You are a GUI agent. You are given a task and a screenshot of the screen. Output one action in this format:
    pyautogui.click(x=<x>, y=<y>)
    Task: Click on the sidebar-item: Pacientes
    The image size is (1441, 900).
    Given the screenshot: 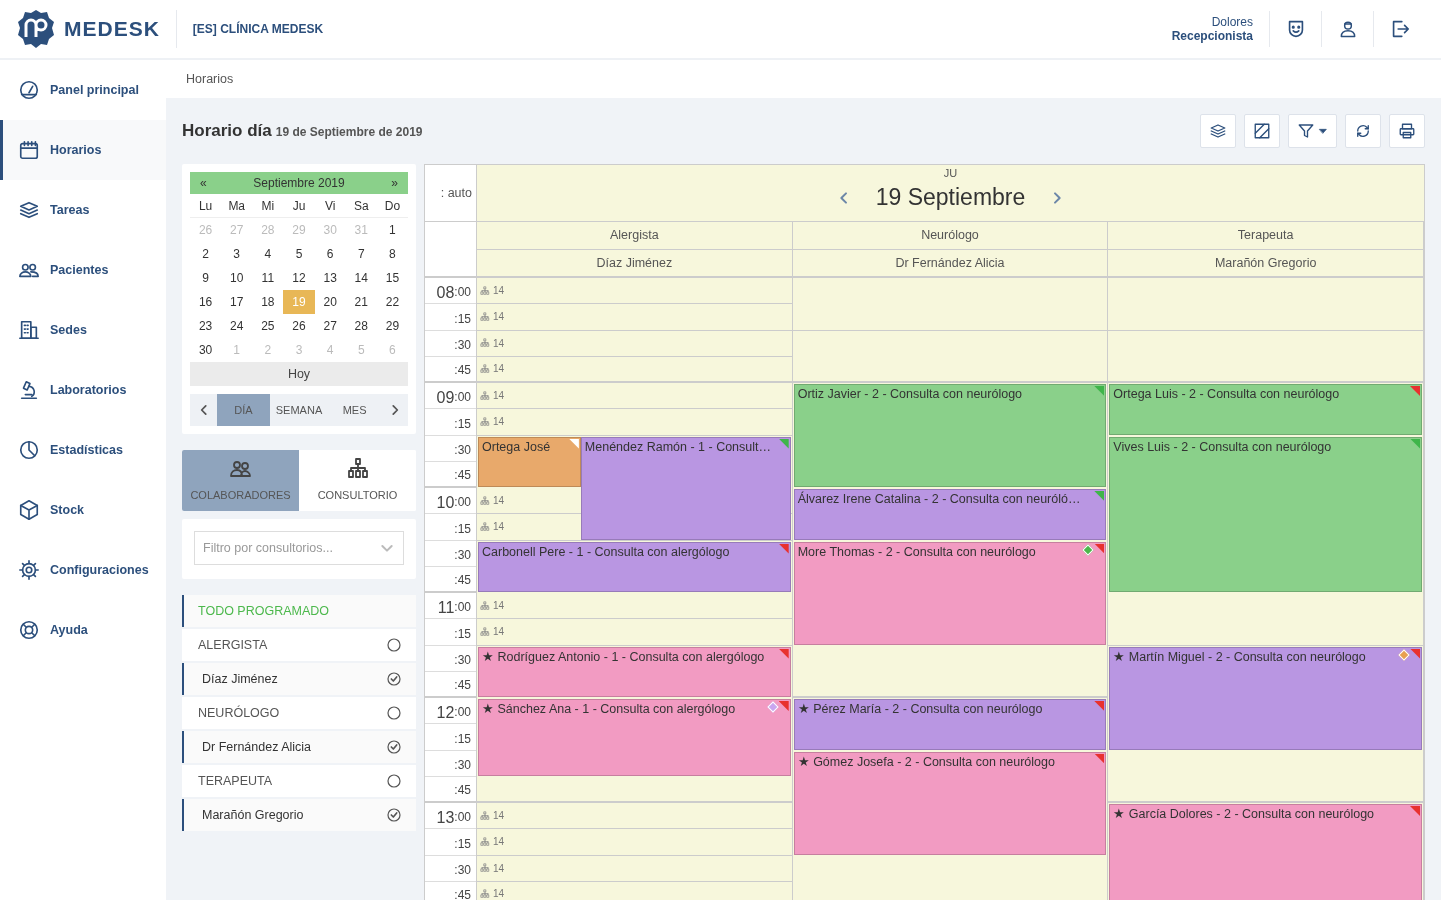 What is the action you would take?
    pyautogui.click(x=83, y=270)
    